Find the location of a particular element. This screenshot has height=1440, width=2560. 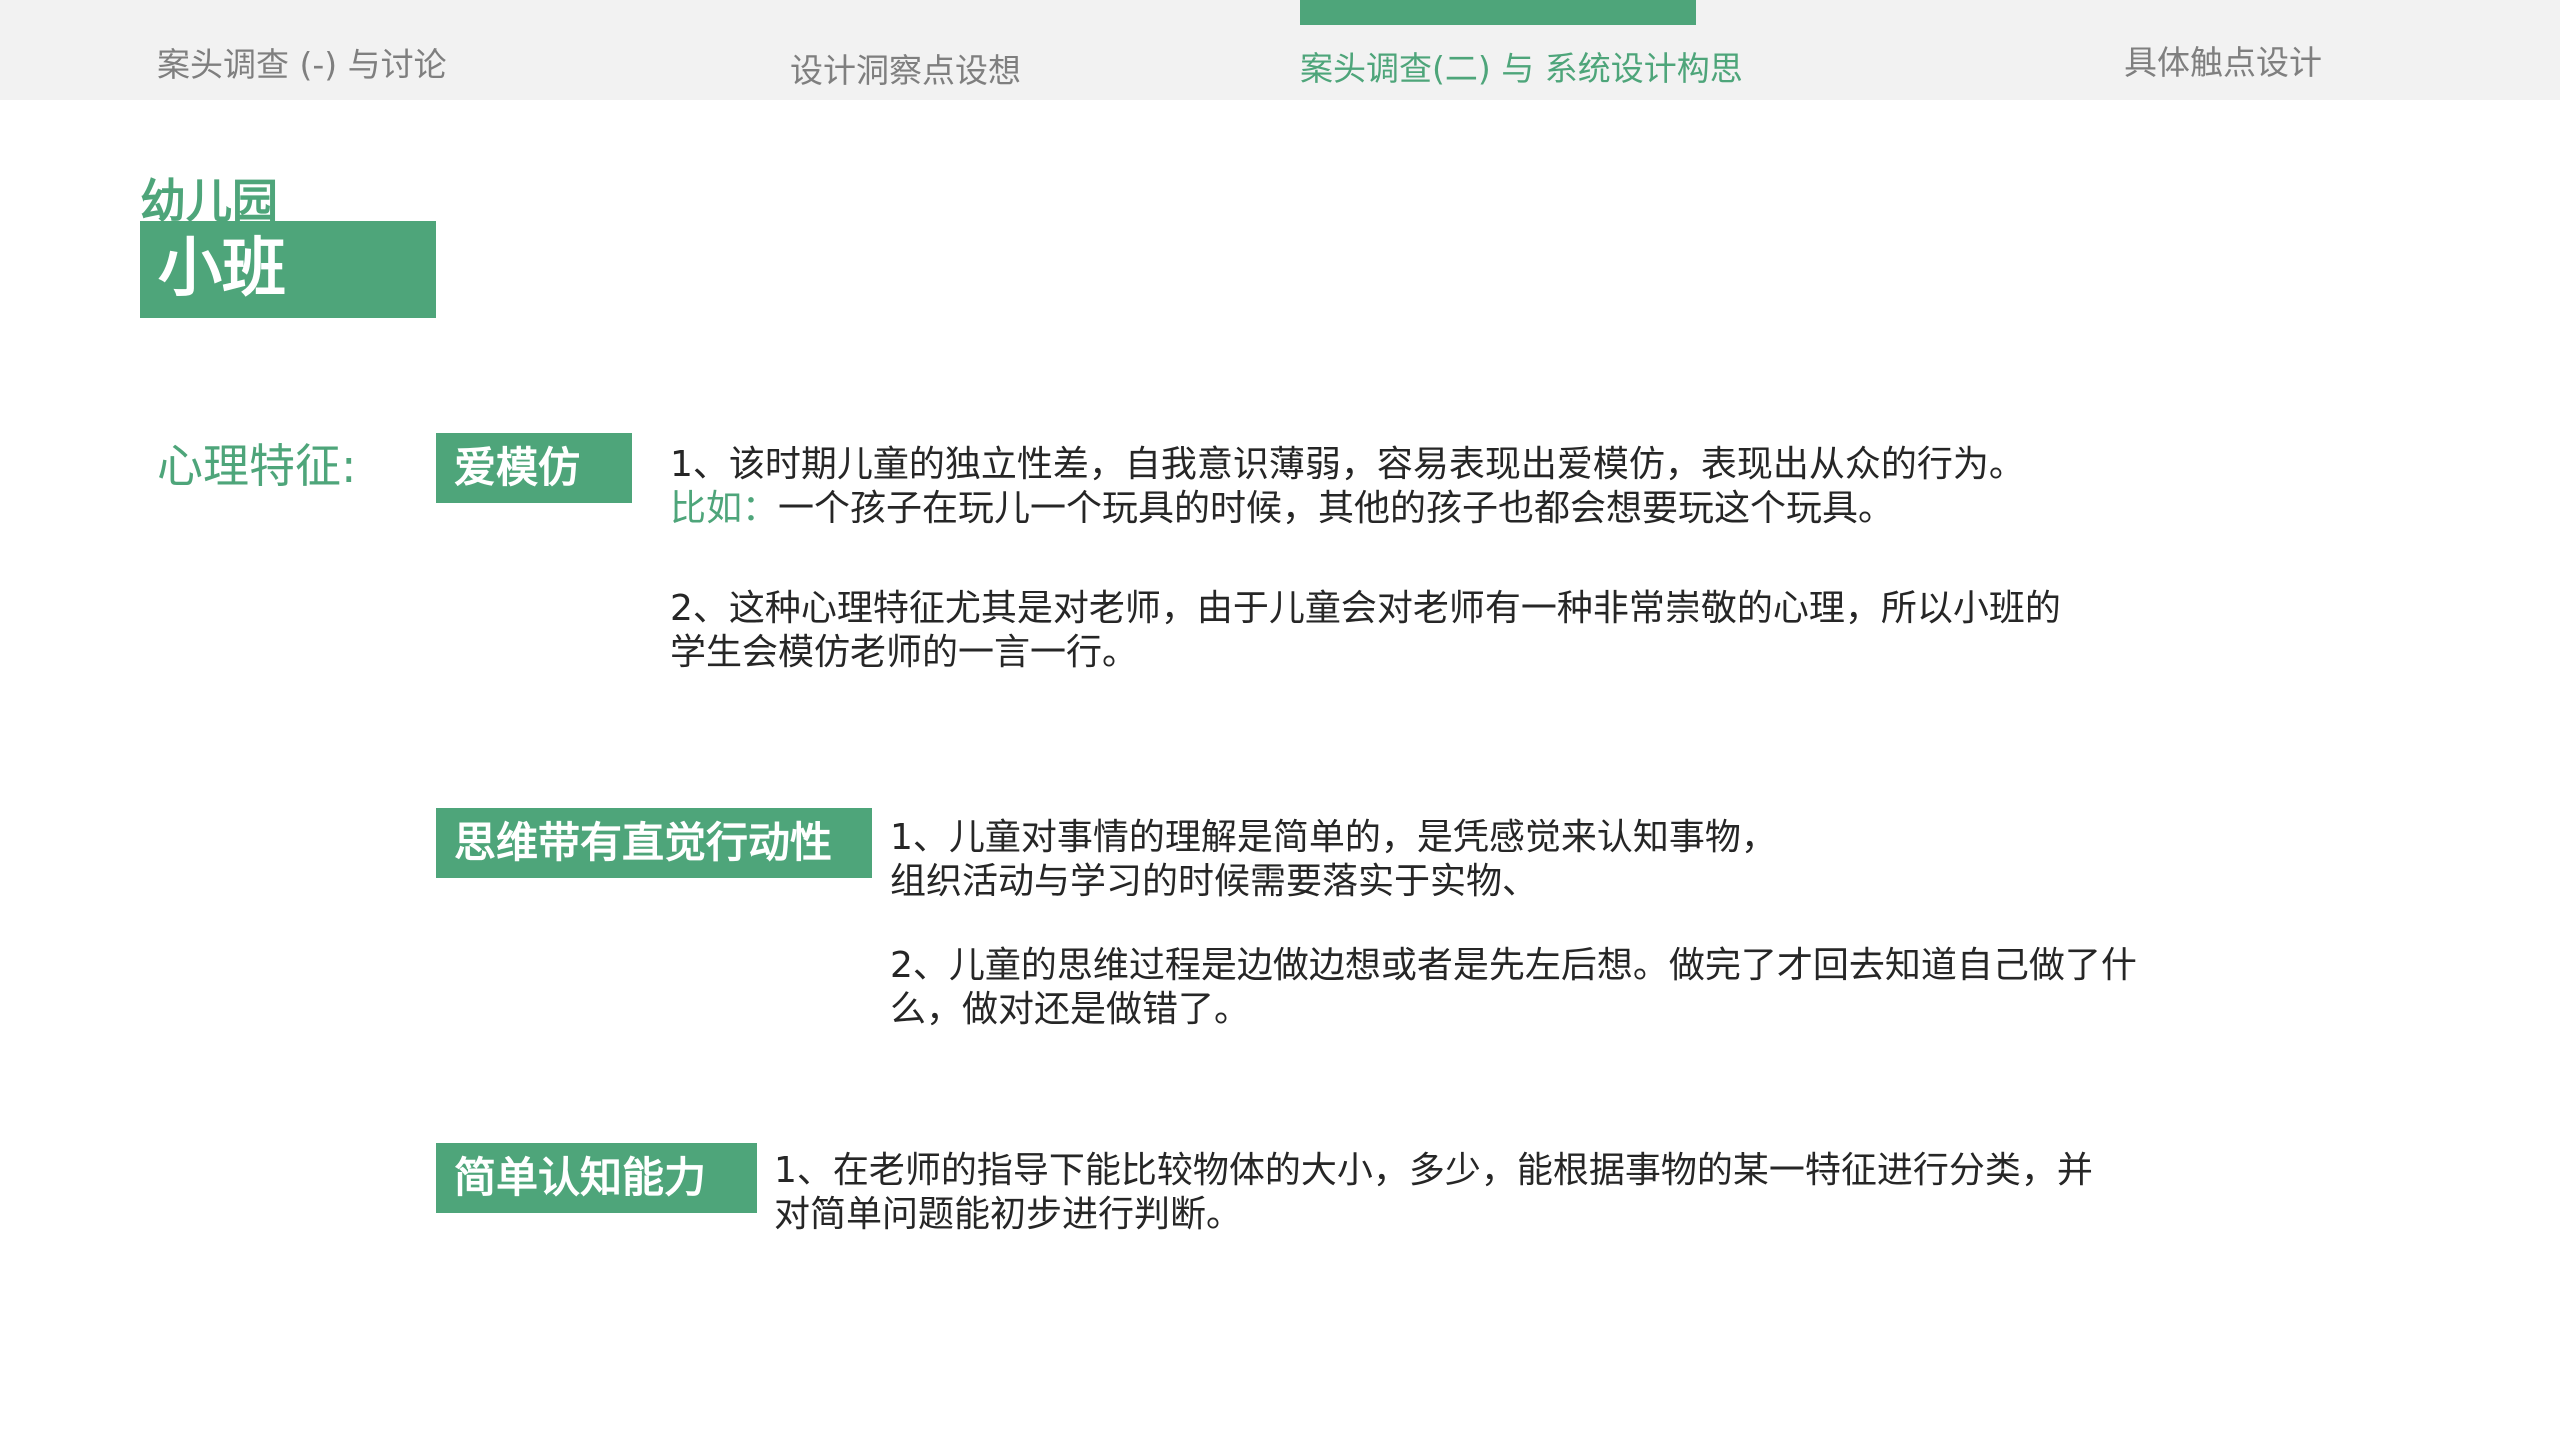

paragraph-line: 对简单问题能初步进行判断。 is located at coordinates (1008, 1214).